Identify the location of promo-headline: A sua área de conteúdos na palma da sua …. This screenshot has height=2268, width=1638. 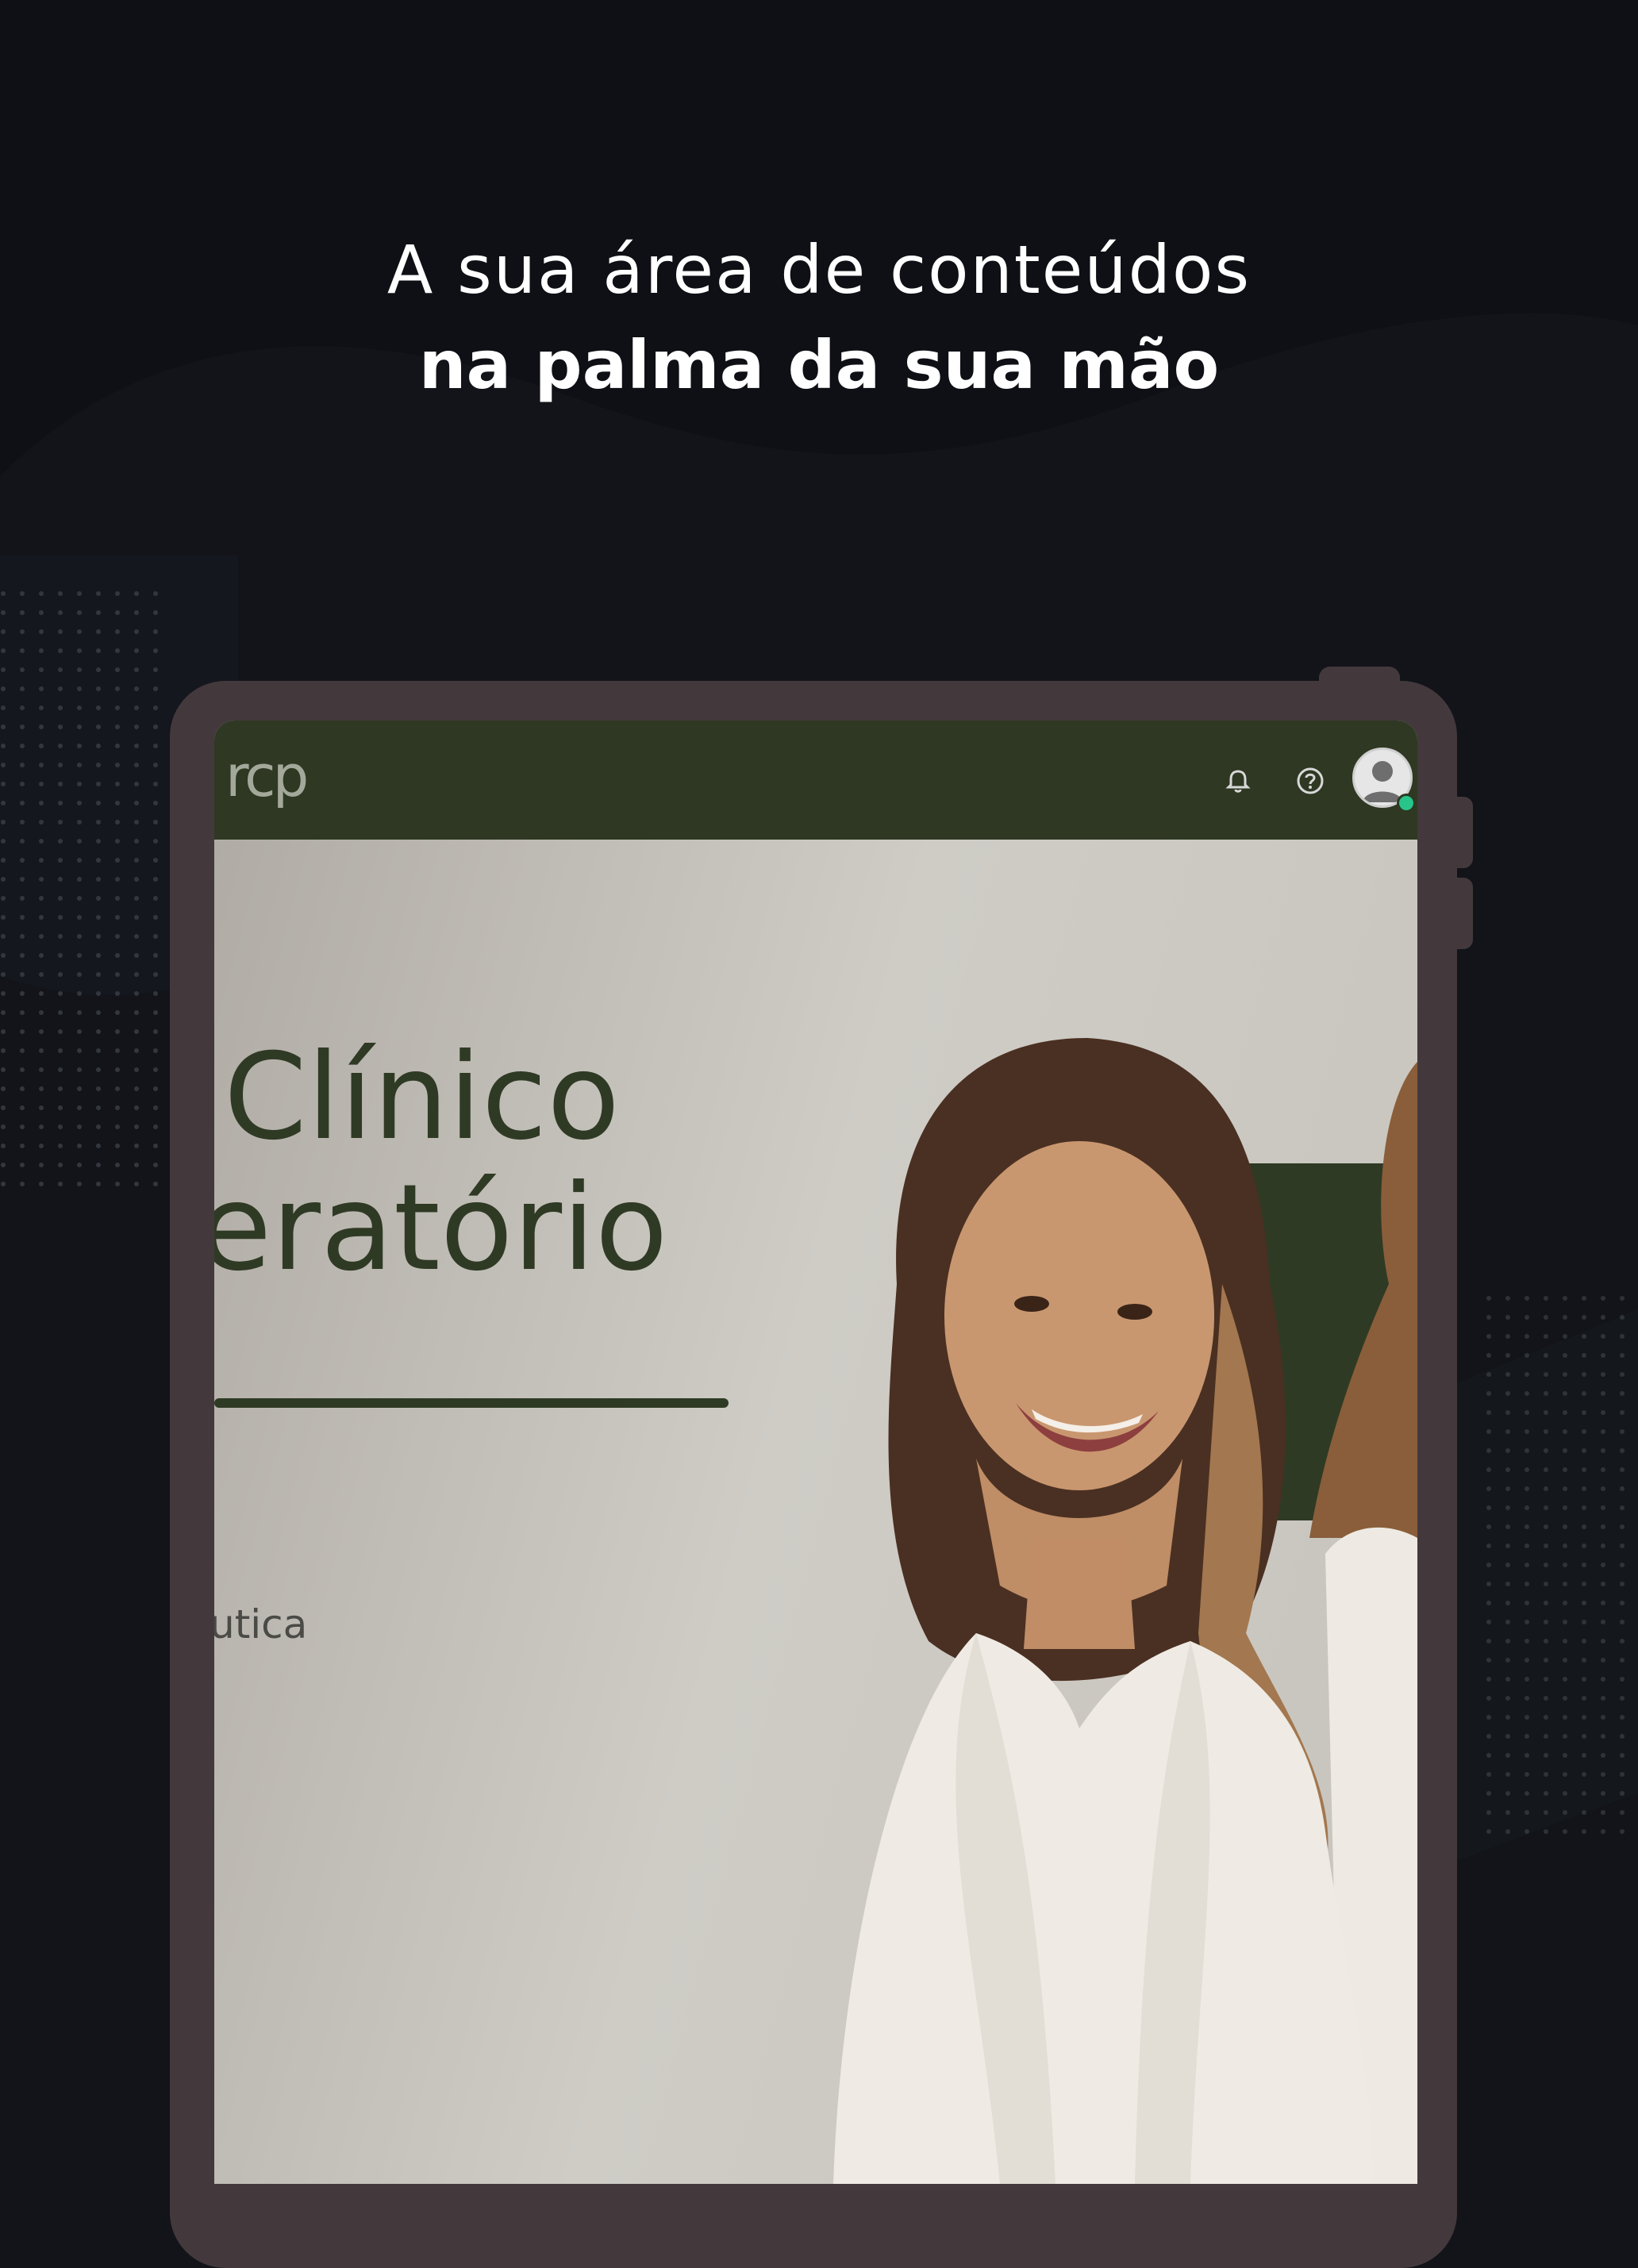
(819, 321).